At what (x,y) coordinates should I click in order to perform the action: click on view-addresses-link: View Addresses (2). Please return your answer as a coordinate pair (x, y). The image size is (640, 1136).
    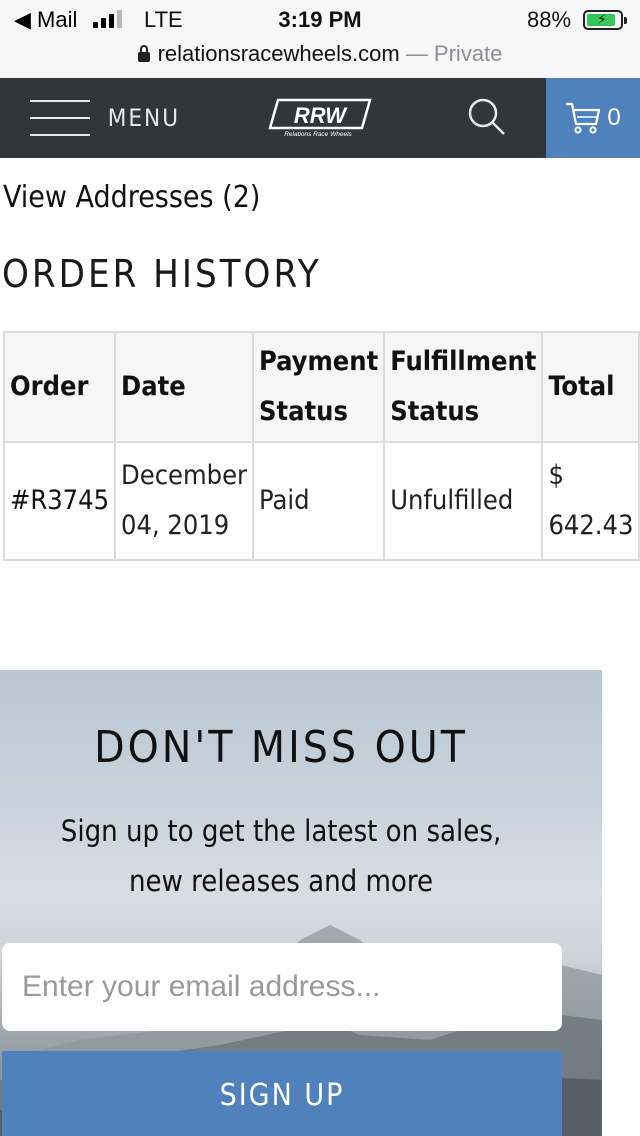
    Looking at the image, I should click on (131, 197).